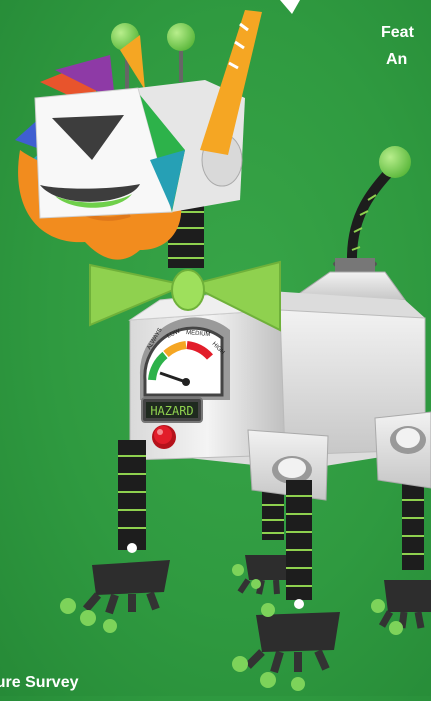 Image resolution: width=431 pixels, height=701 pixels. Describe the element at coordinates (286, 585) in the screenshot. I see `robot-front-leg-right` at that location.